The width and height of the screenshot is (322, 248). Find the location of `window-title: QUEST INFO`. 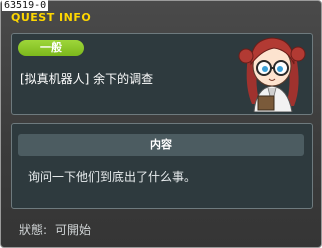

window-title: QUEST INFO is located at coordinates (51, 17).